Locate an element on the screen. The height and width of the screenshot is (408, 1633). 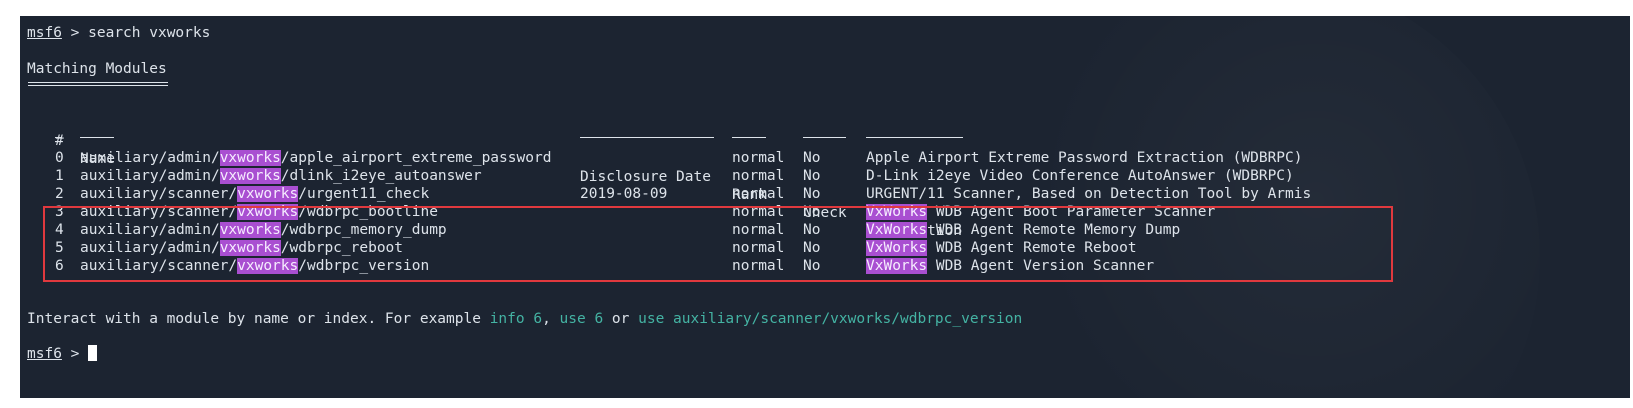
header-rule-desc is located at coordinates (914, 137).